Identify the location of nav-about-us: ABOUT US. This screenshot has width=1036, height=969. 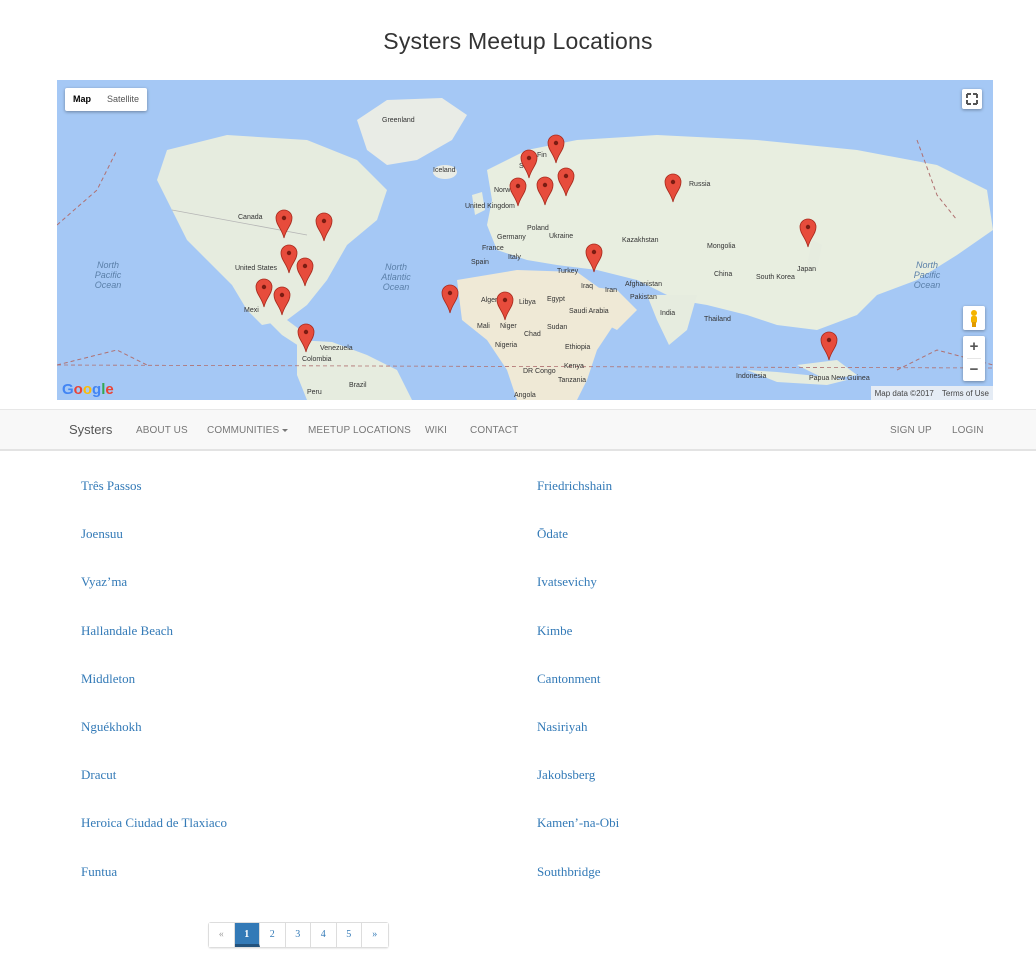
(162, 430).